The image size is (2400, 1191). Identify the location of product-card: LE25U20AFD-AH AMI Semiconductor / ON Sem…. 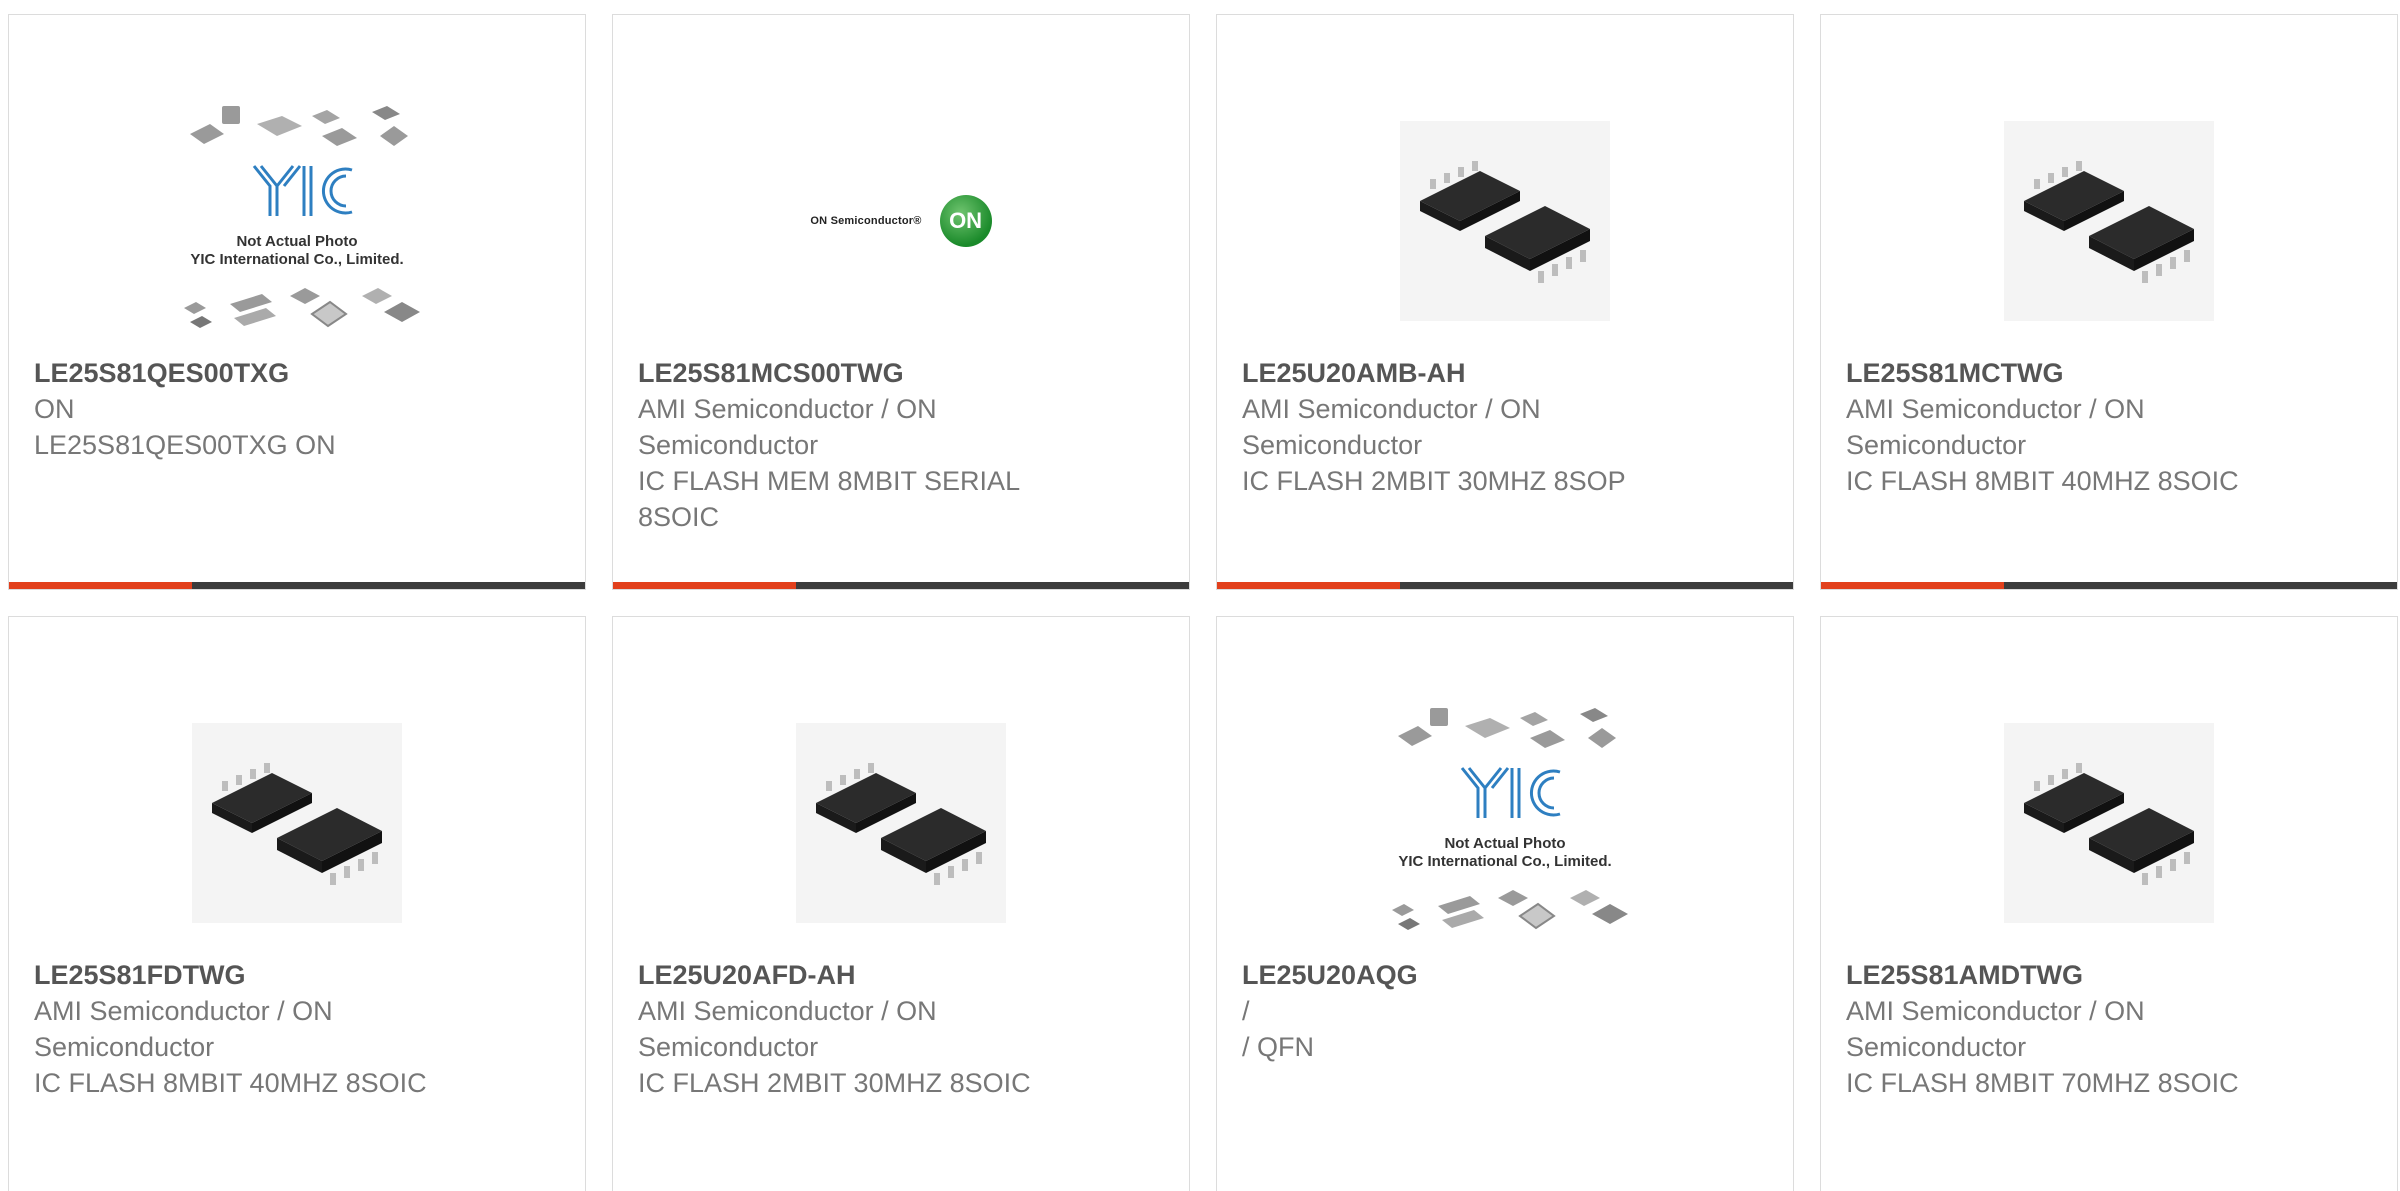
(901, 903).